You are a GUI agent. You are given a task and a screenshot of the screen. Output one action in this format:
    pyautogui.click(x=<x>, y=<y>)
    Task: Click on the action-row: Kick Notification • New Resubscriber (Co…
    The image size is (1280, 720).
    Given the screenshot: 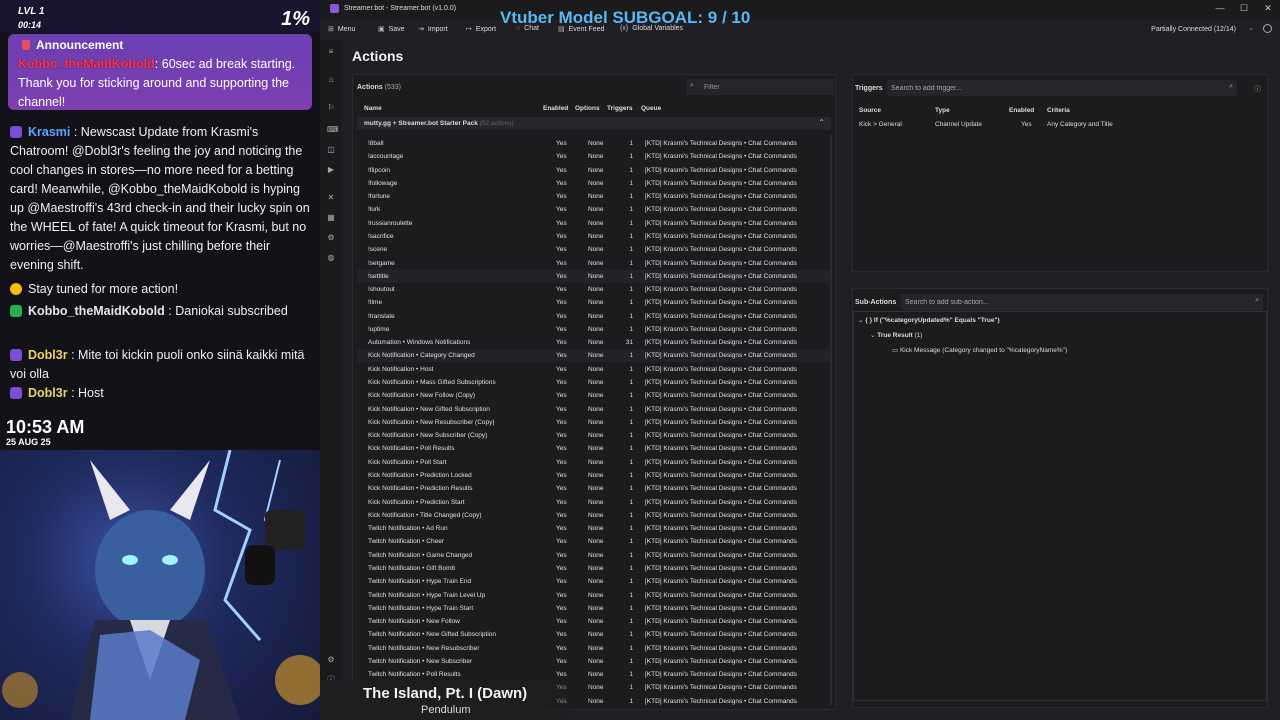 What is the action you would take?
    pyautogui.click(x=594, y=422)
    